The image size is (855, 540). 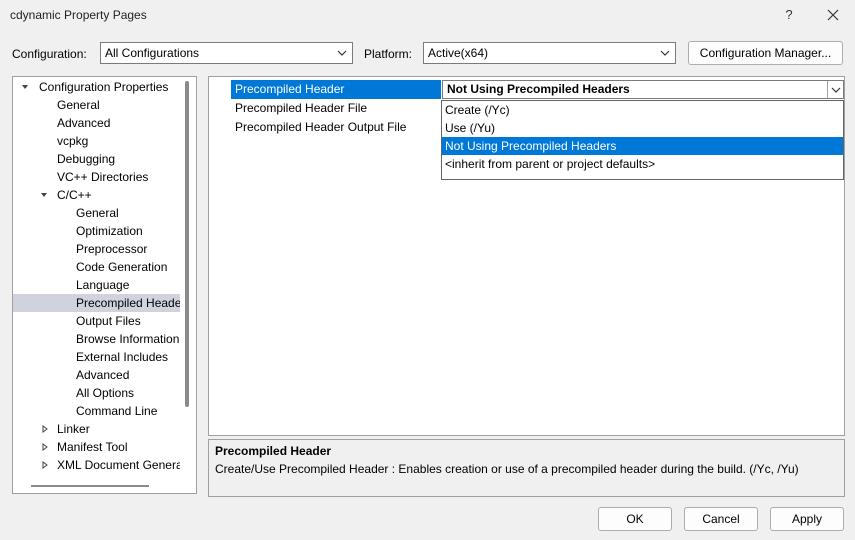 I want to click on property-value-text: Not Using Precompiled Headers, so click(x=538, y=89).